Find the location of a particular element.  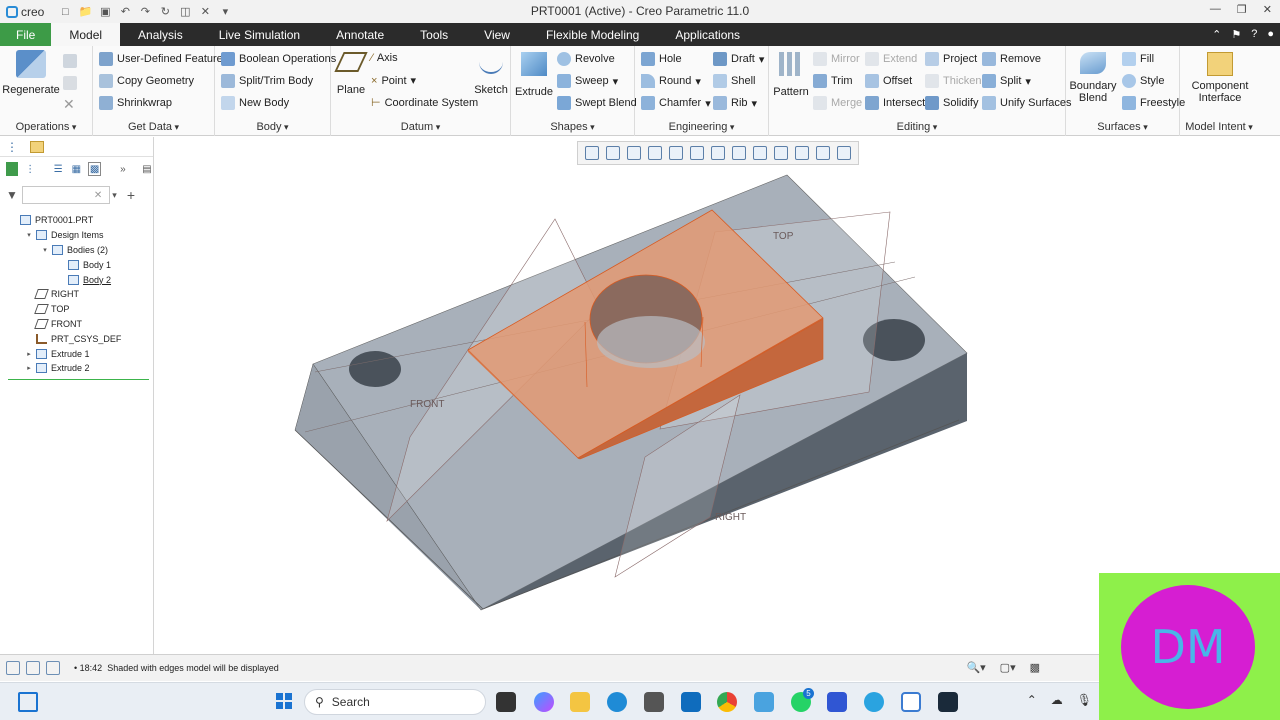

saved-orientations-icon is located at coordinates (697, 153).